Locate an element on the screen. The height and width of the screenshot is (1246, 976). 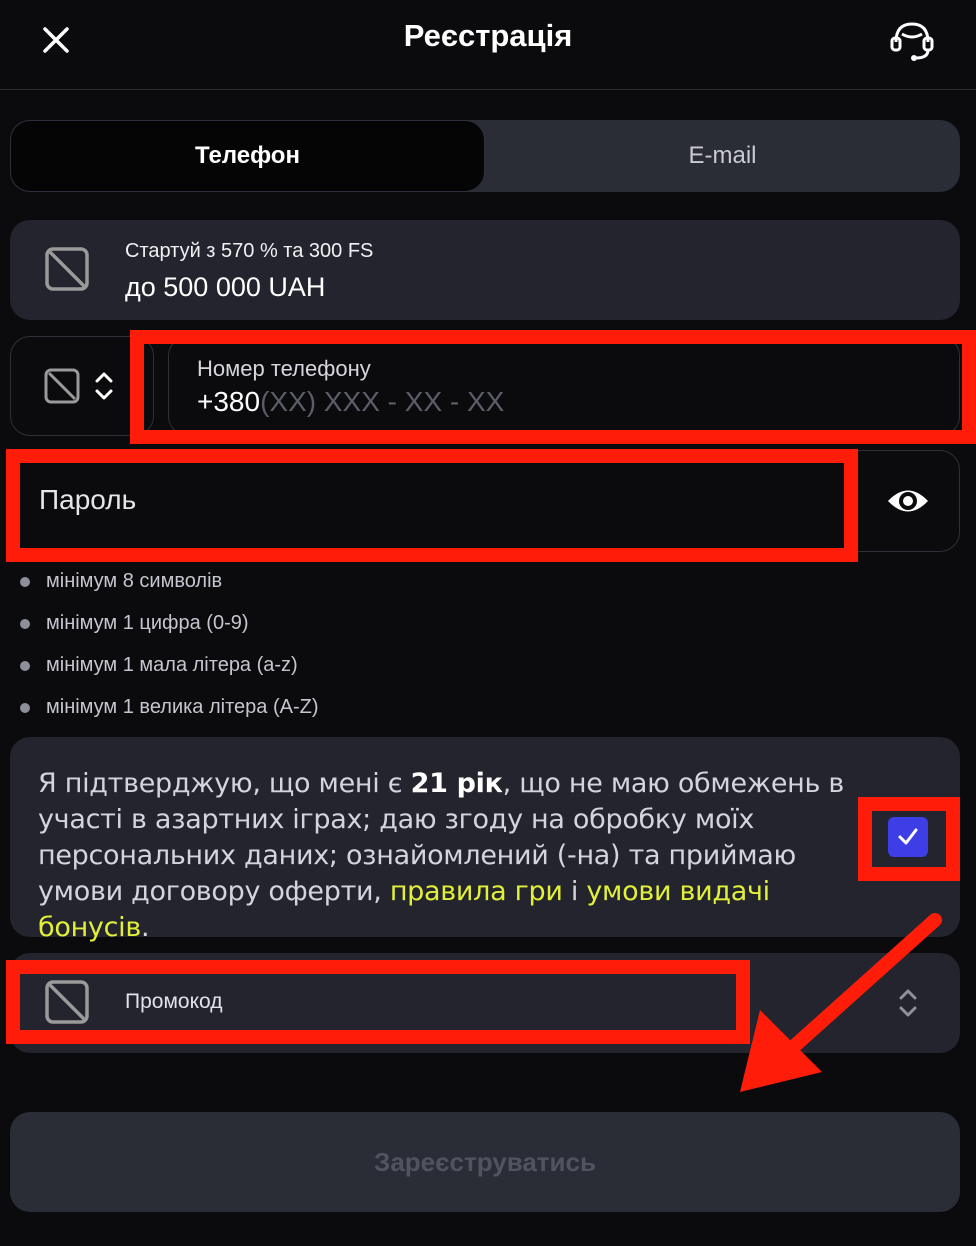
highlight-box-phone is located at coordinates (553, 387).